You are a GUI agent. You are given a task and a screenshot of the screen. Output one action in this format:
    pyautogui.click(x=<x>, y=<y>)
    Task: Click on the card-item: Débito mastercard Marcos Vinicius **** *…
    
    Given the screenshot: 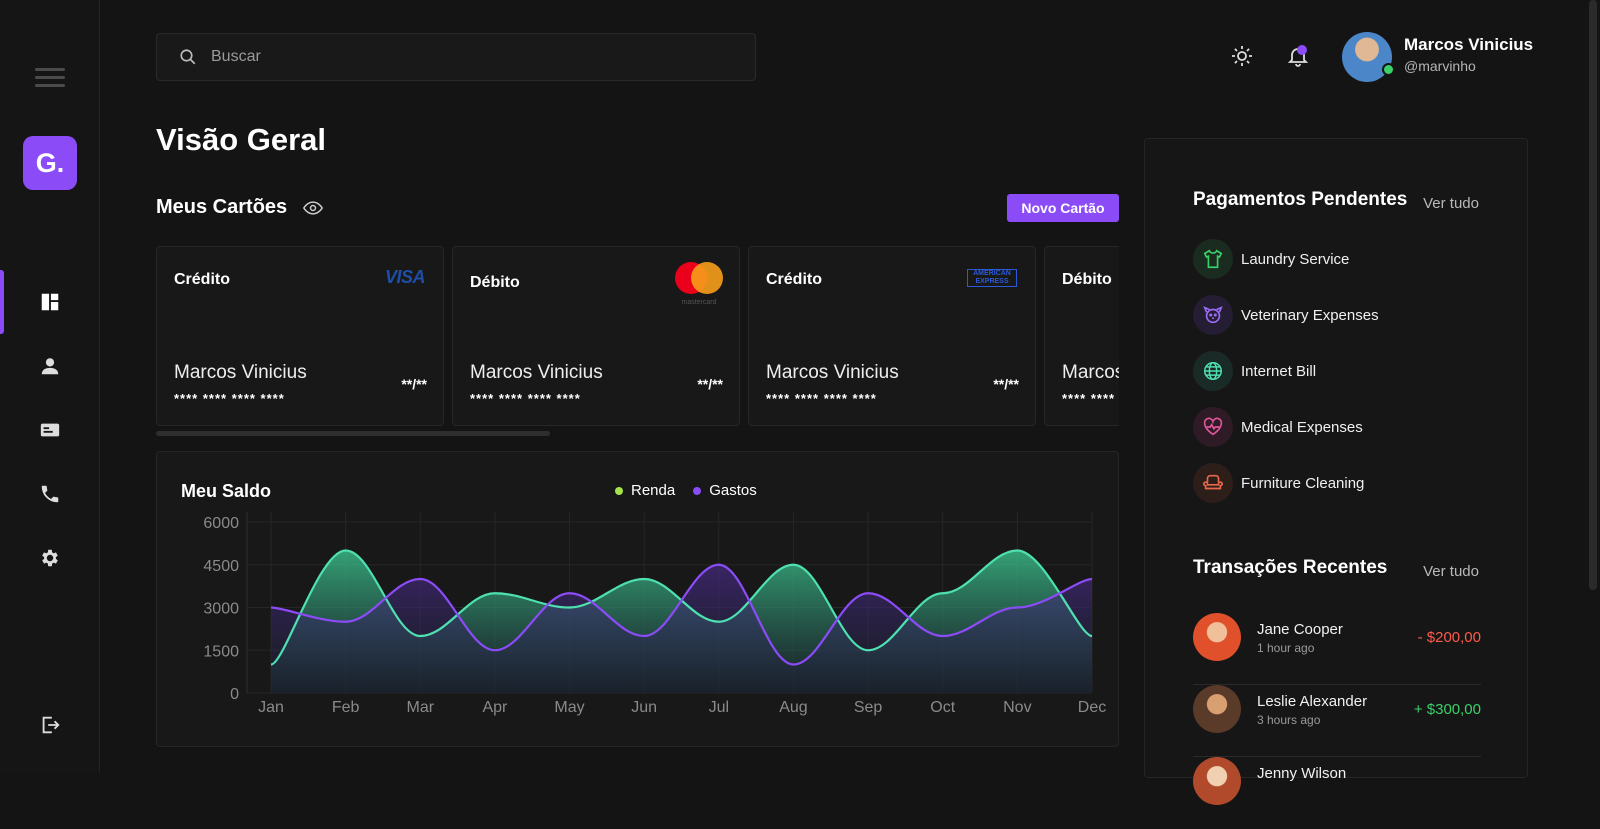 What is the action you would take?
    pyautogui.click(x=596, y=336)
    